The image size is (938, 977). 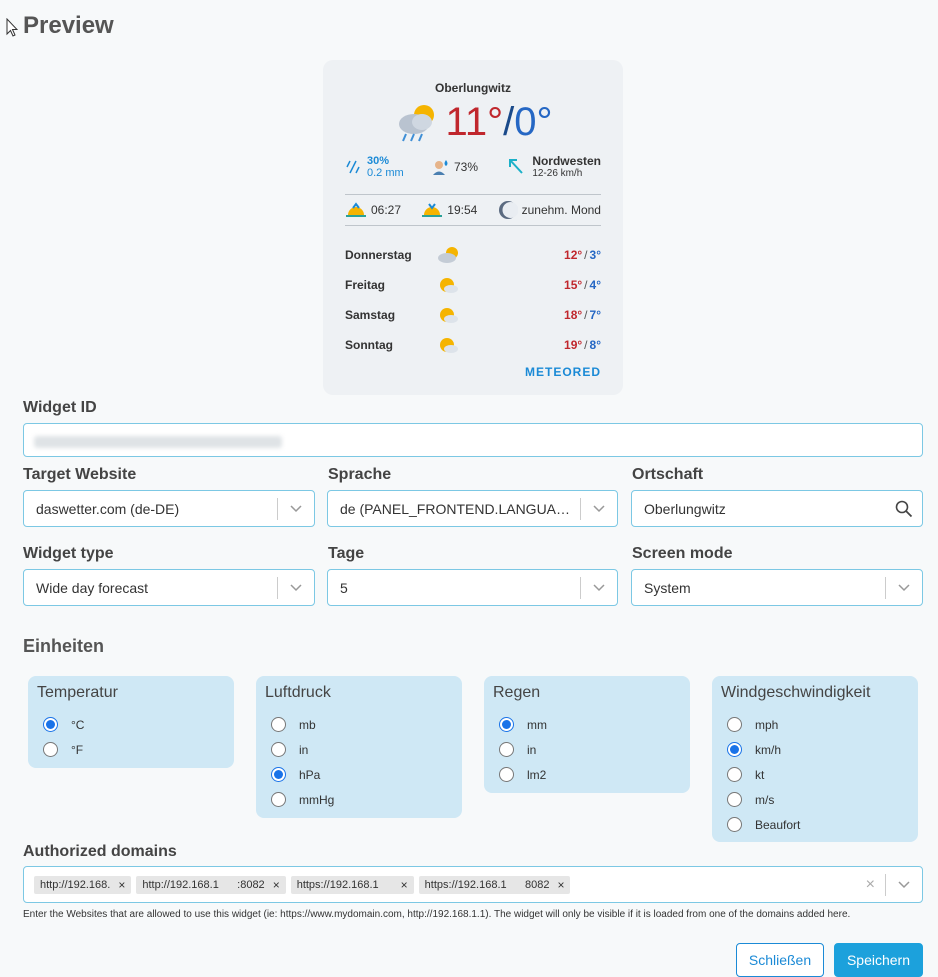 I want to click on radio-option: °F, so click(x=131, y=749).